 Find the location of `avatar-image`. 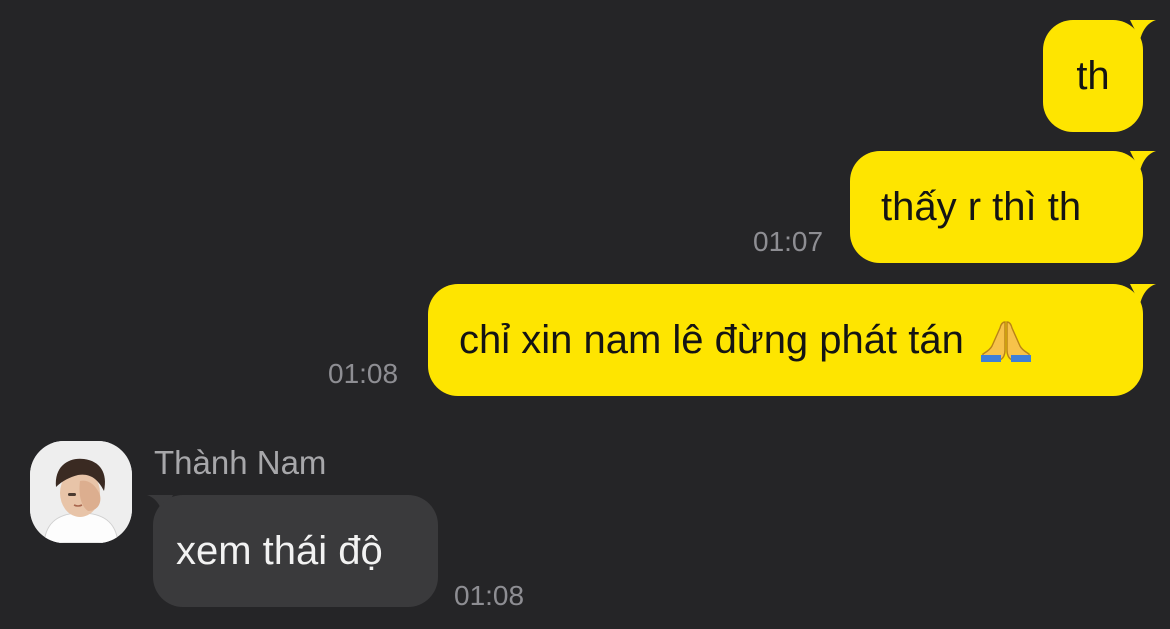

avatar-image is located at coordinates (81, 492).